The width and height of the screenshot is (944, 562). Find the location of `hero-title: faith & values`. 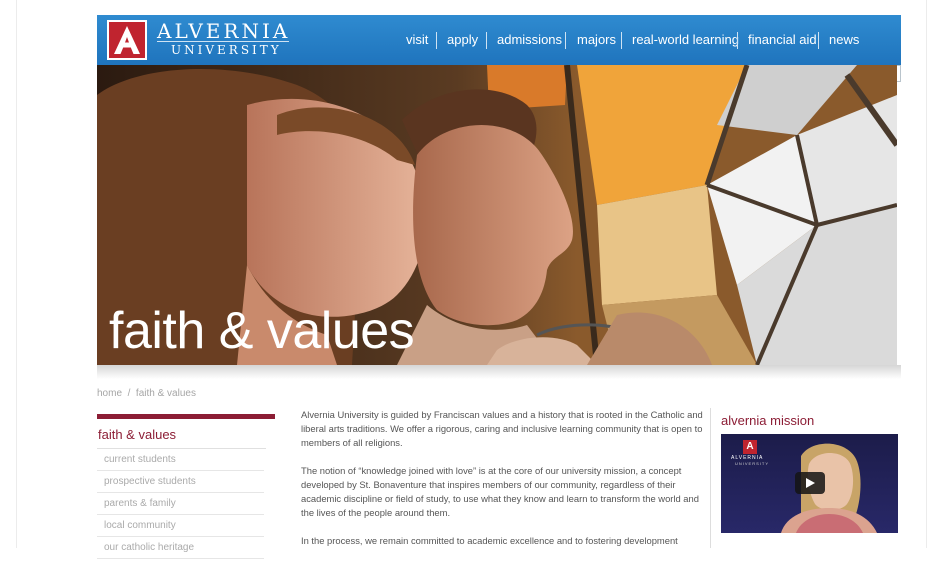

hero-title: faith & values is located at coordinates (262, 331).